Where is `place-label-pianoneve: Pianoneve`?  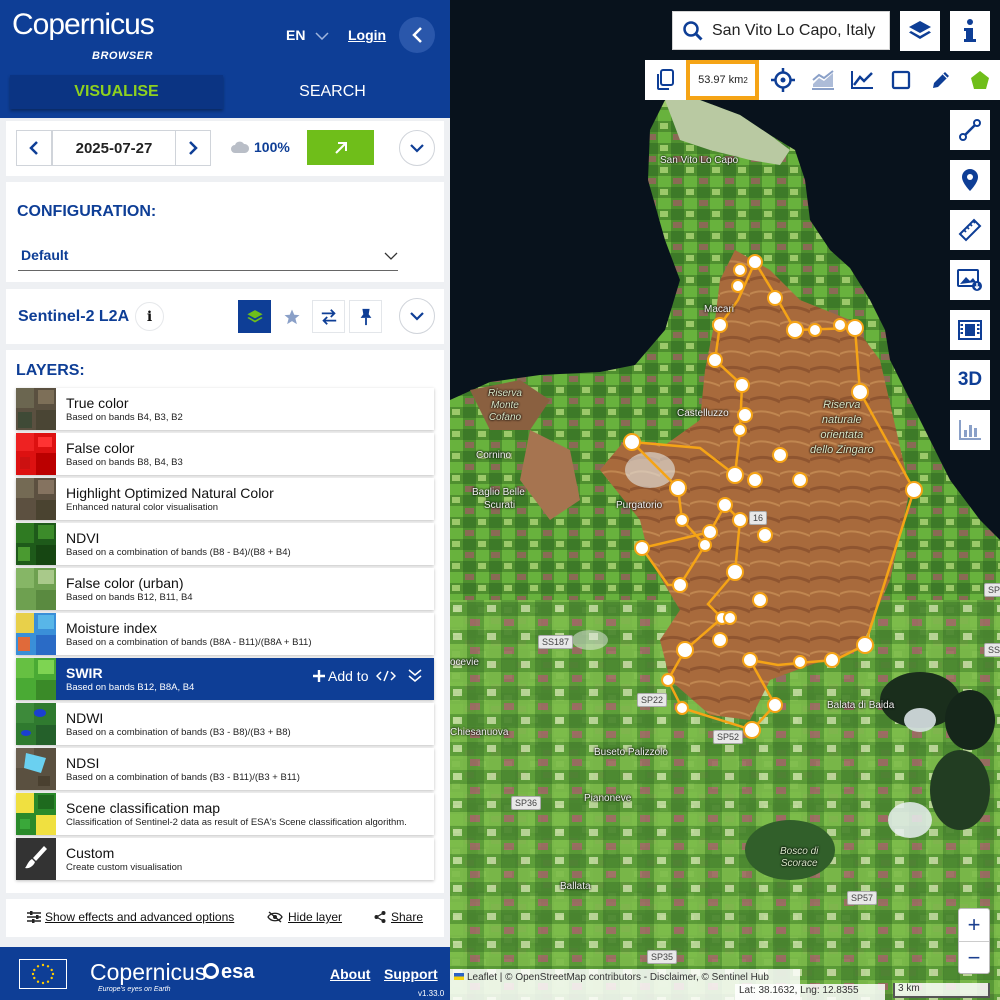
place-label-pianoneve: Pianoneve is located at coordinates (608, 798).